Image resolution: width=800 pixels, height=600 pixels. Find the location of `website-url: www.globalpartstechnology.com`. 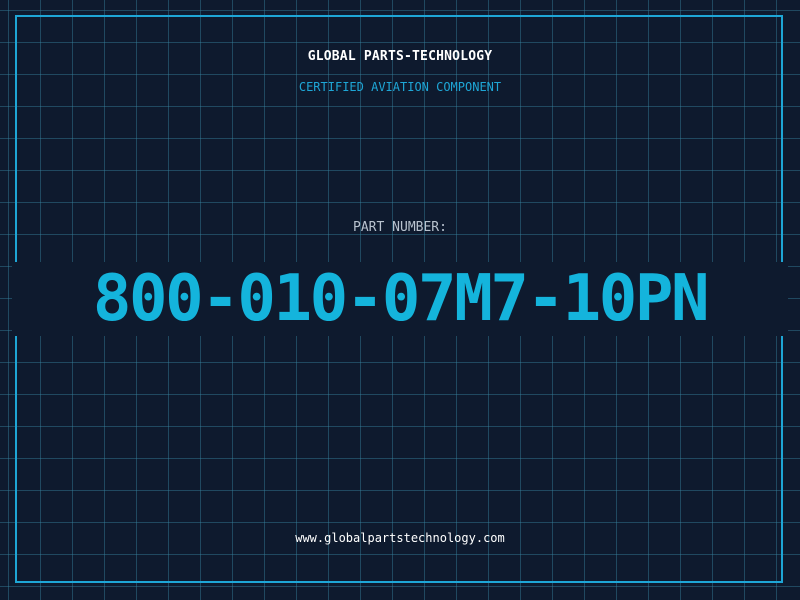

website-url: www.globalpartstechnology.com is located at coordinates (400, 538).